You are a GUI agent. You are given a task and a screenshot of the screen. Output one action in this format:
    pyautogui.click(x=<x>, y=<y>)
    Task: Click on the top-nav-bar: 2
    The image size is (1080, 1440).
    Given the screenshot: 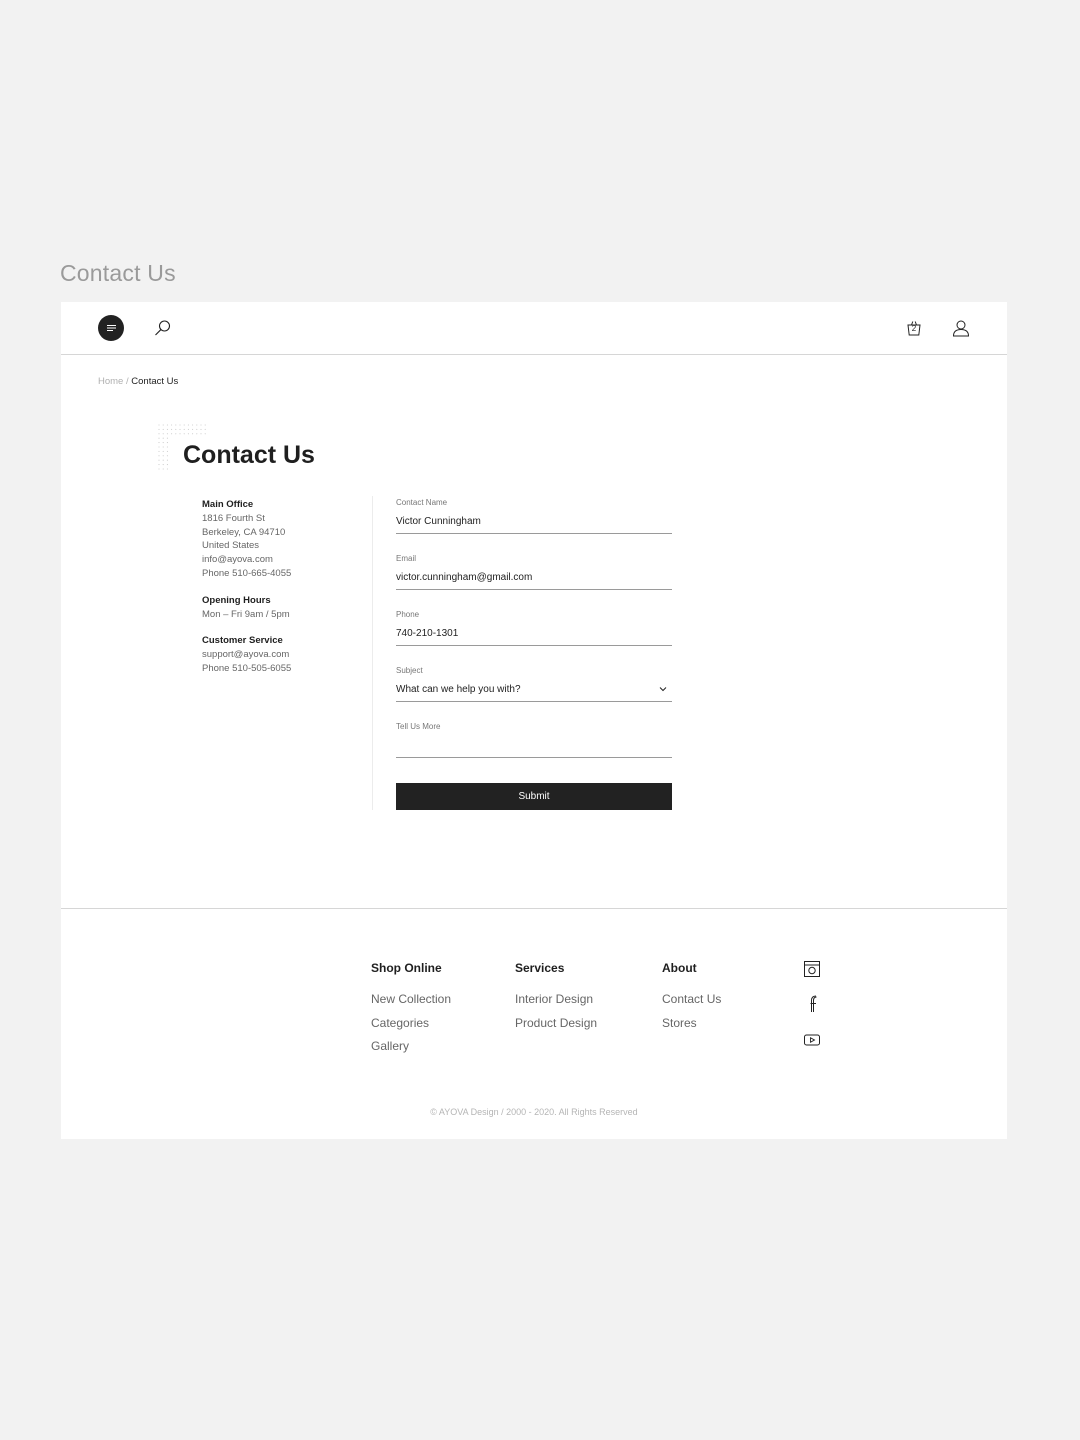 What is the action you would take?
    pyautogui.click(x=534, y=328)
    